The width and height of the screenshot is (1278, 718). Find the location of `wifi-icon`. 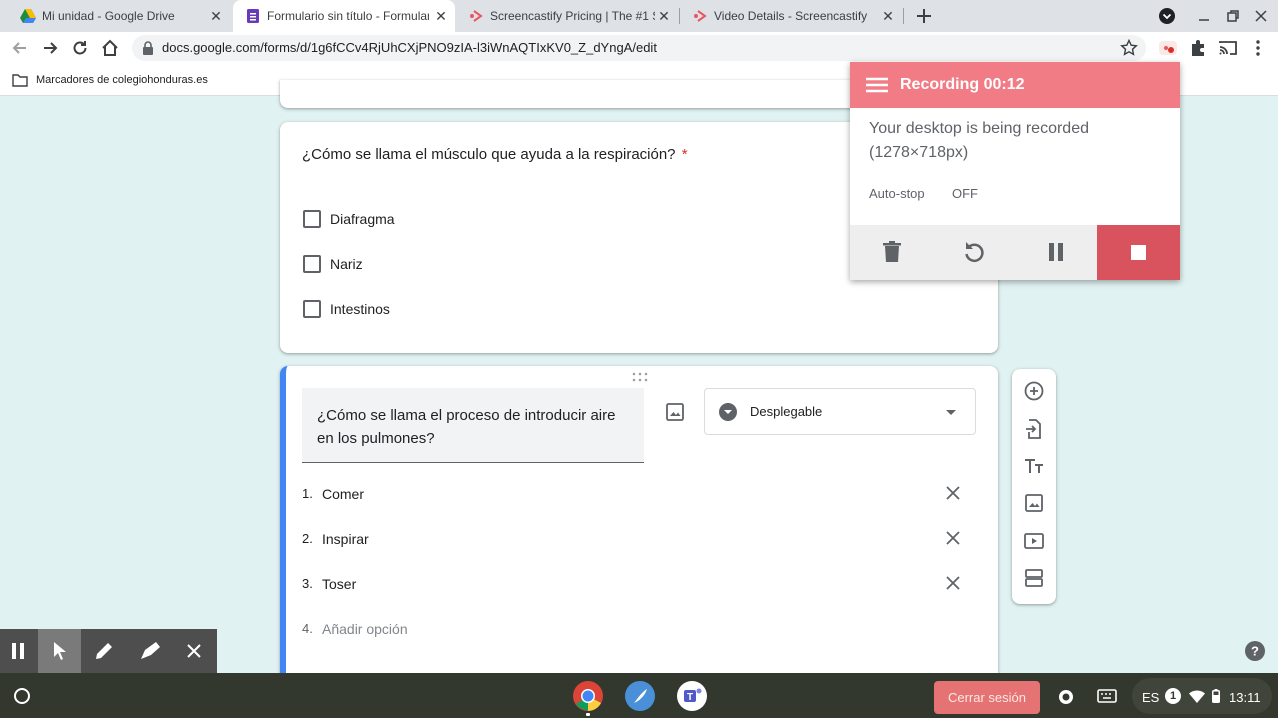

wifi-icon is located at coordinates (1197, 696).